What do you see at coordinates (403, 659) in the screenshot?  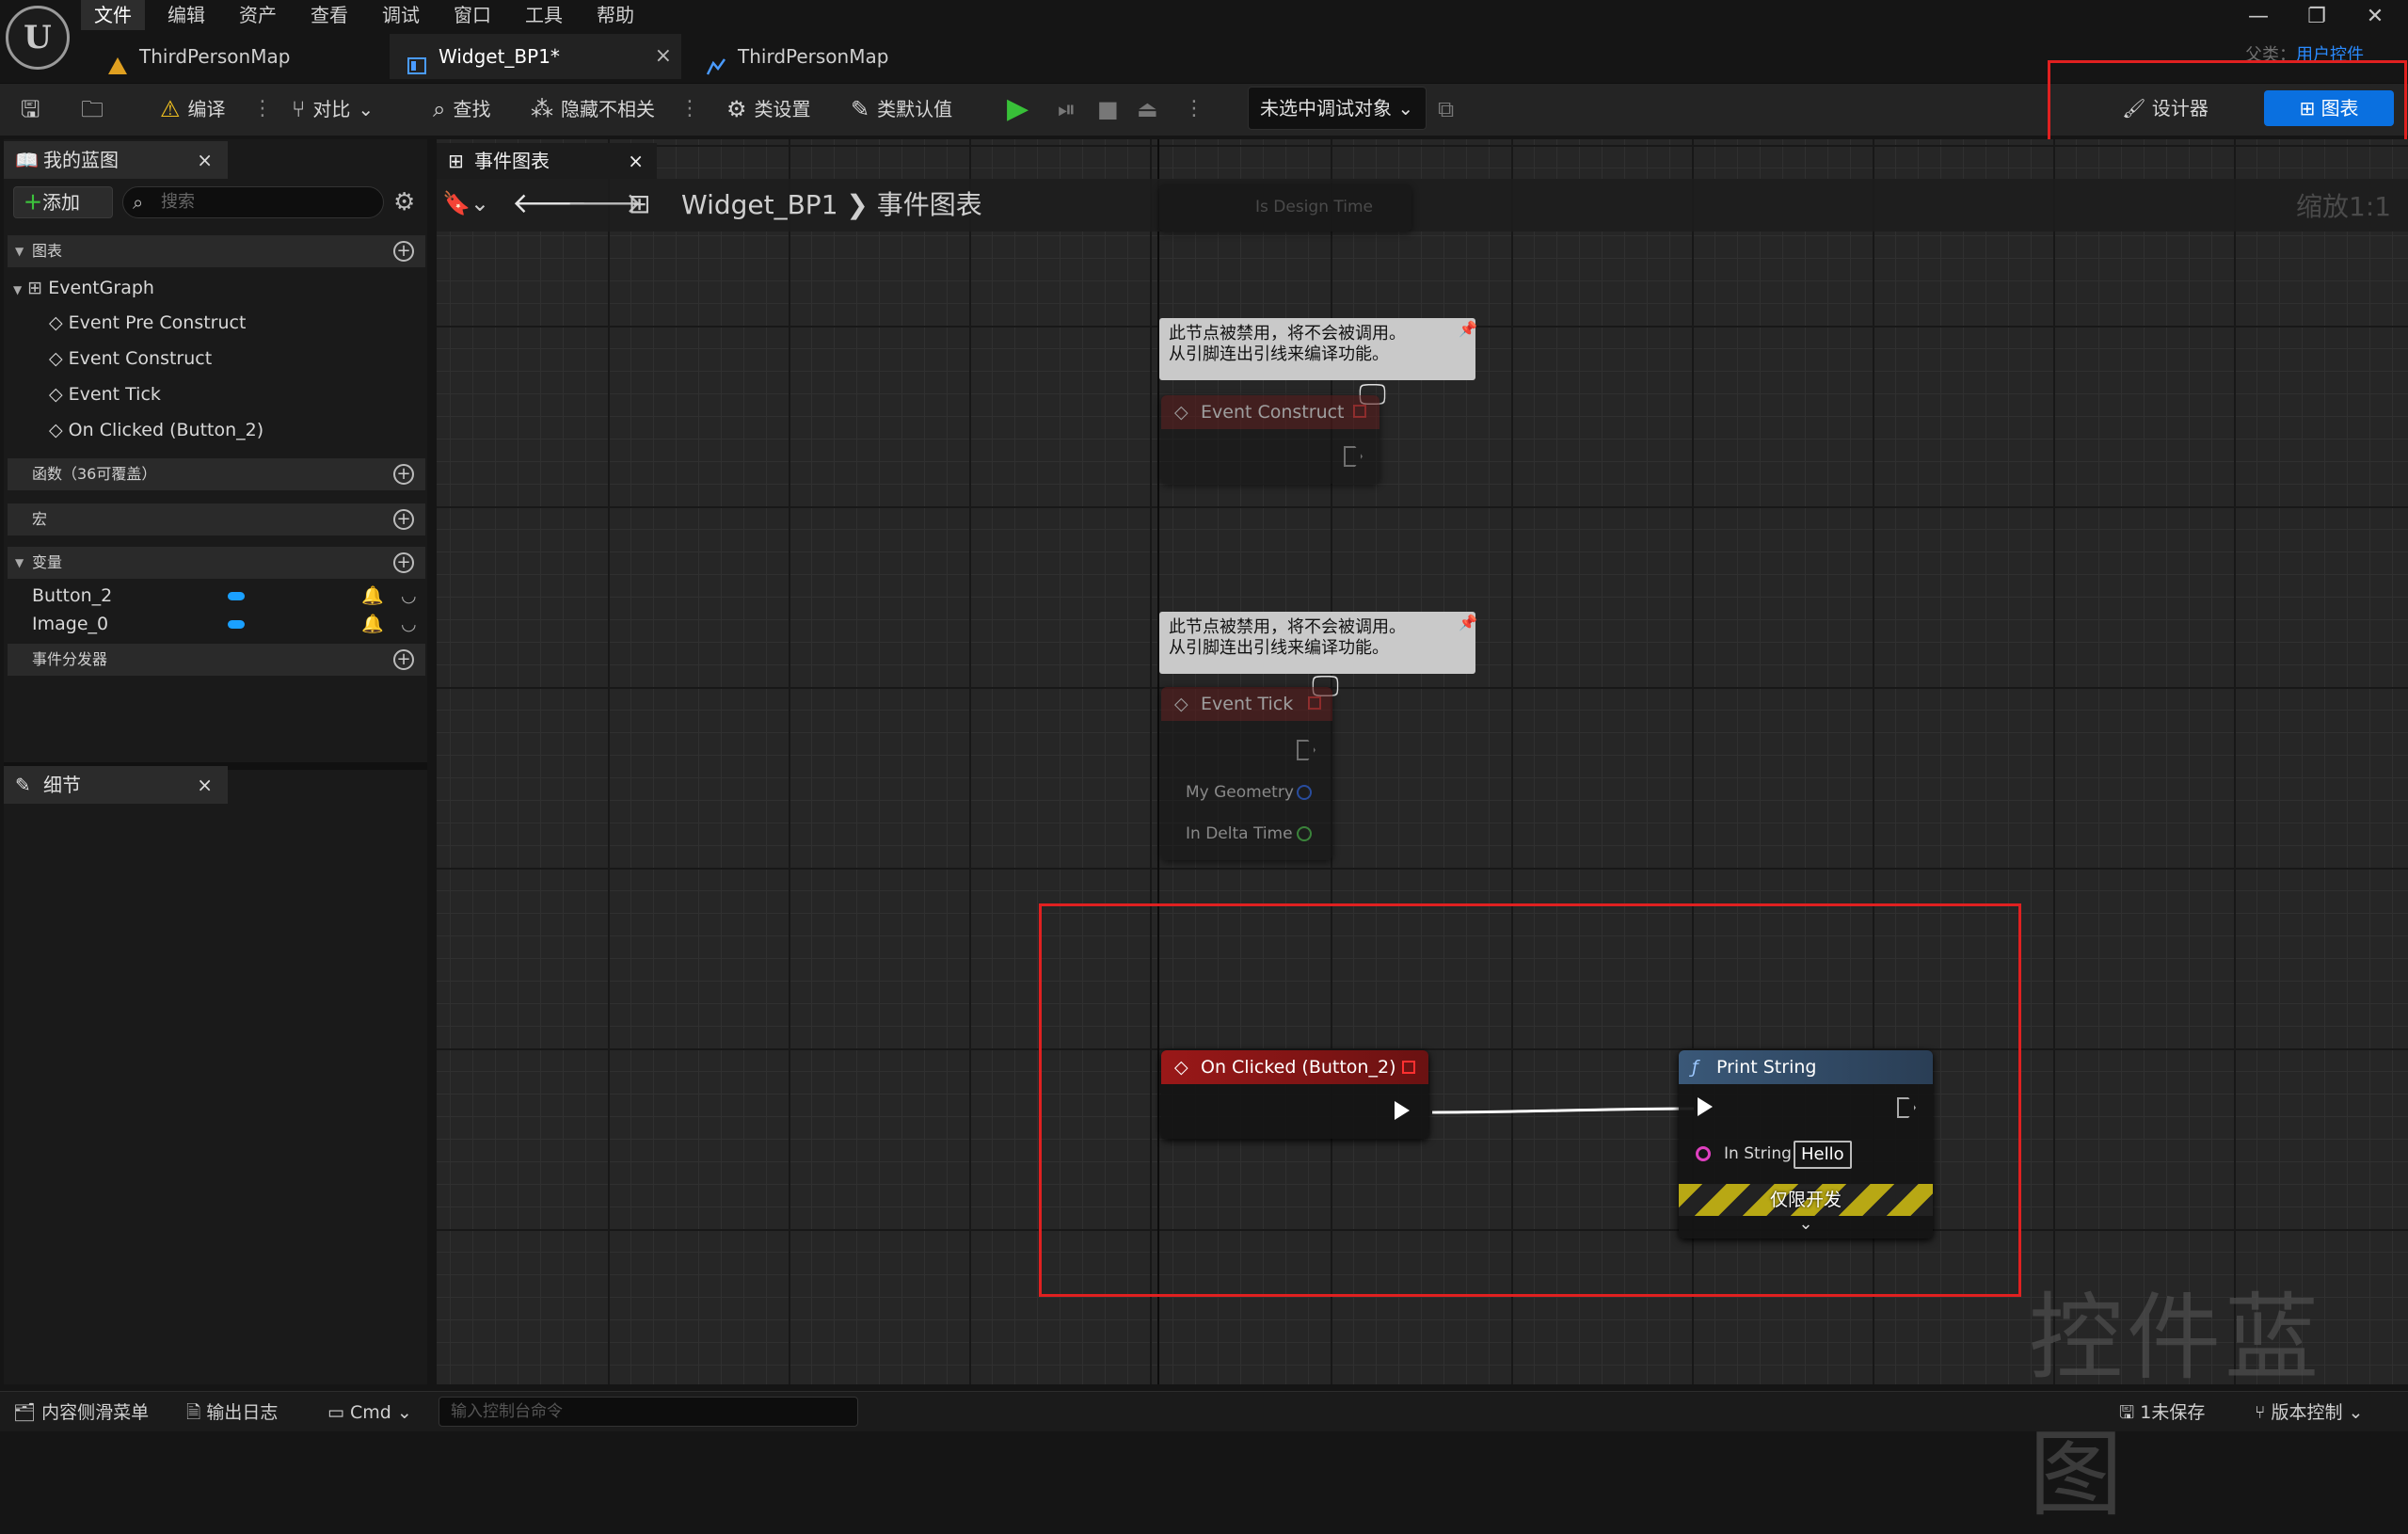 I see `add-dispatcher-icon: +` at bounding box center [403, 659].